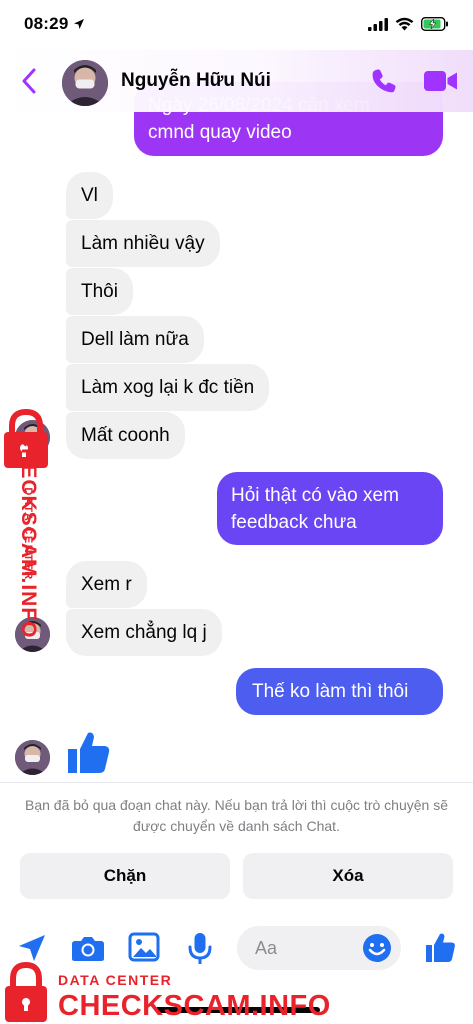 The height and width of the screenshot is (1024, 473). I want to click on message-incoming: Dell làm nữa, so click(135, 339).